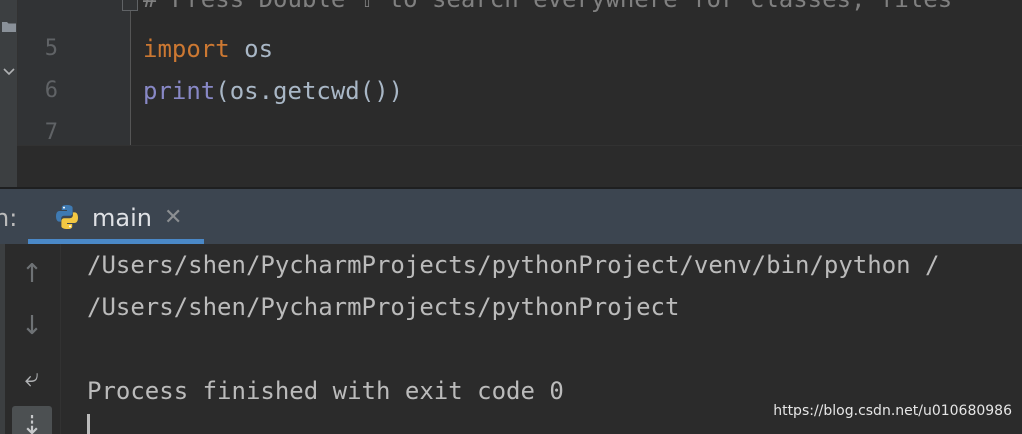  Describe the element at coordinates (130, 72) in the screenshot. I see `gutter-divider` at that location.